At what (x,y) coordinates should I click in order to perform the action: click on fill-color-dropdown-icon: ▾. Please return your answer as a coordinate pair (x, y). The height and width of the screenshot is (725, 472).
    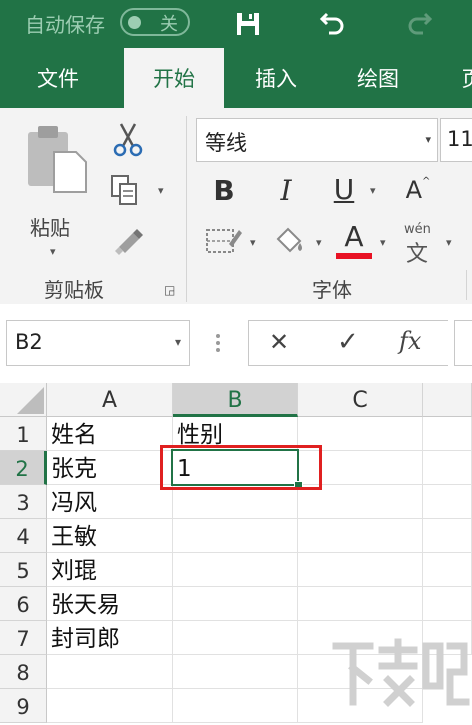
    Looking at the image, I should click on (319, 242).